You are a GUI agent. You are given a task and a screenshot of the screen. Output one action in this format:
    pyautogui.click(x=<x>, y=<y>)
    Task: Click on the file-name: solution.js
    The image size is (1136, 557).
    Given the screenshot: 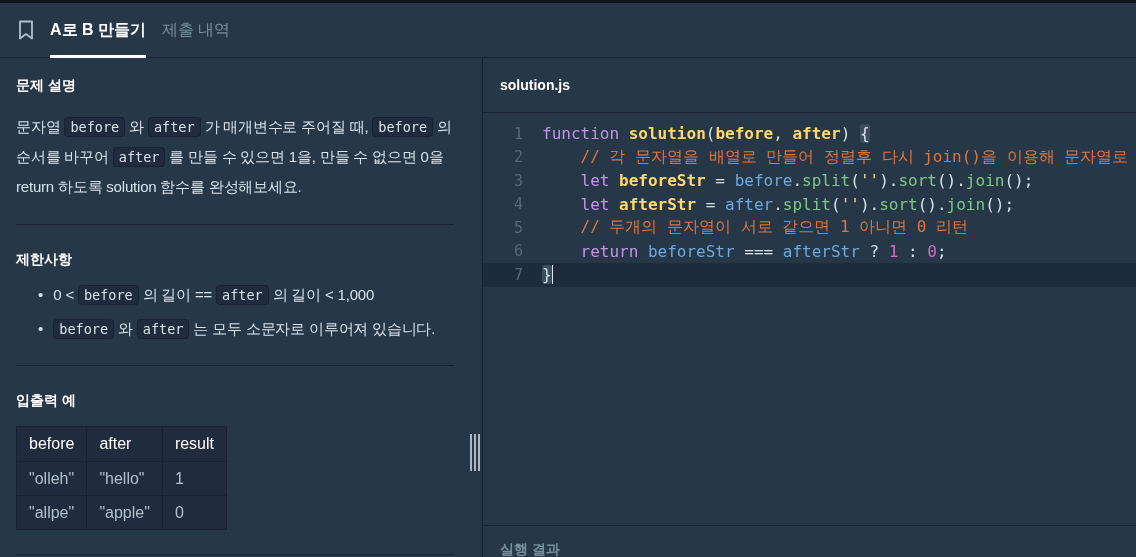 What is the action you would take?
    pyautogui.click(x=535, y=85)
    